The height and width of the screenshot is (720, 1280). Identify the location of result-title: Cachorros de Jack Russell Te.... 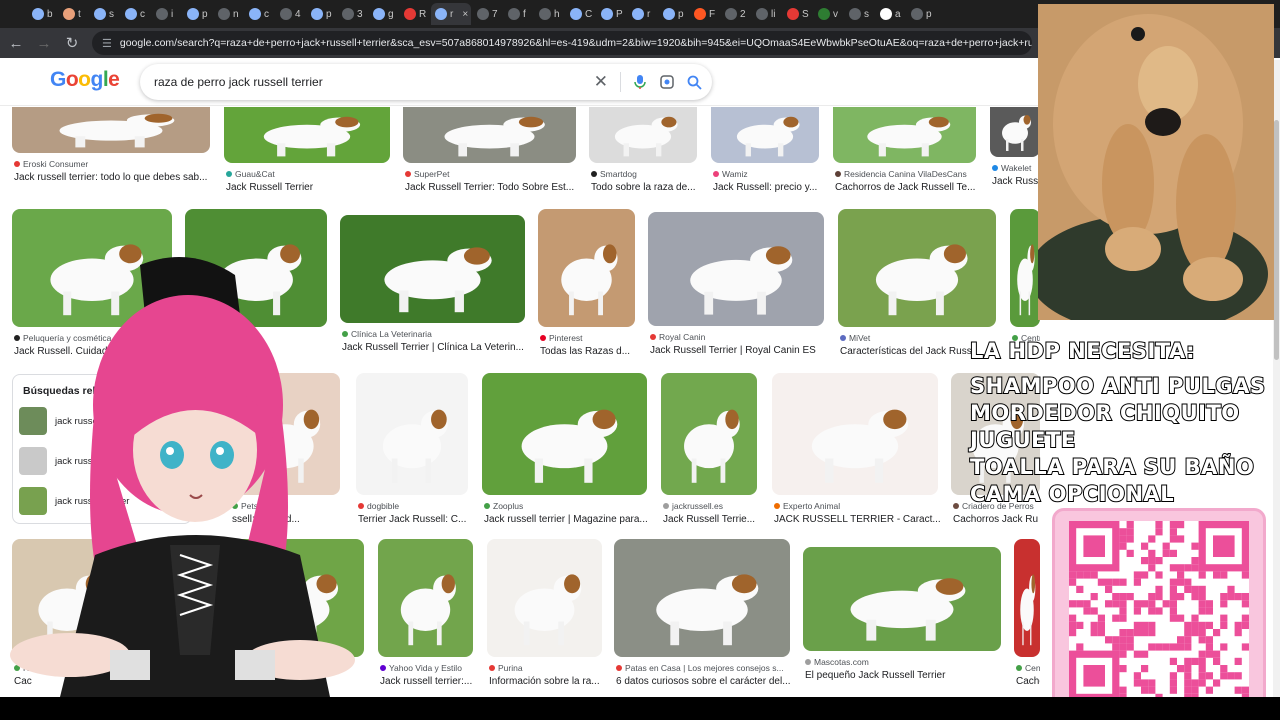
(906, 187).